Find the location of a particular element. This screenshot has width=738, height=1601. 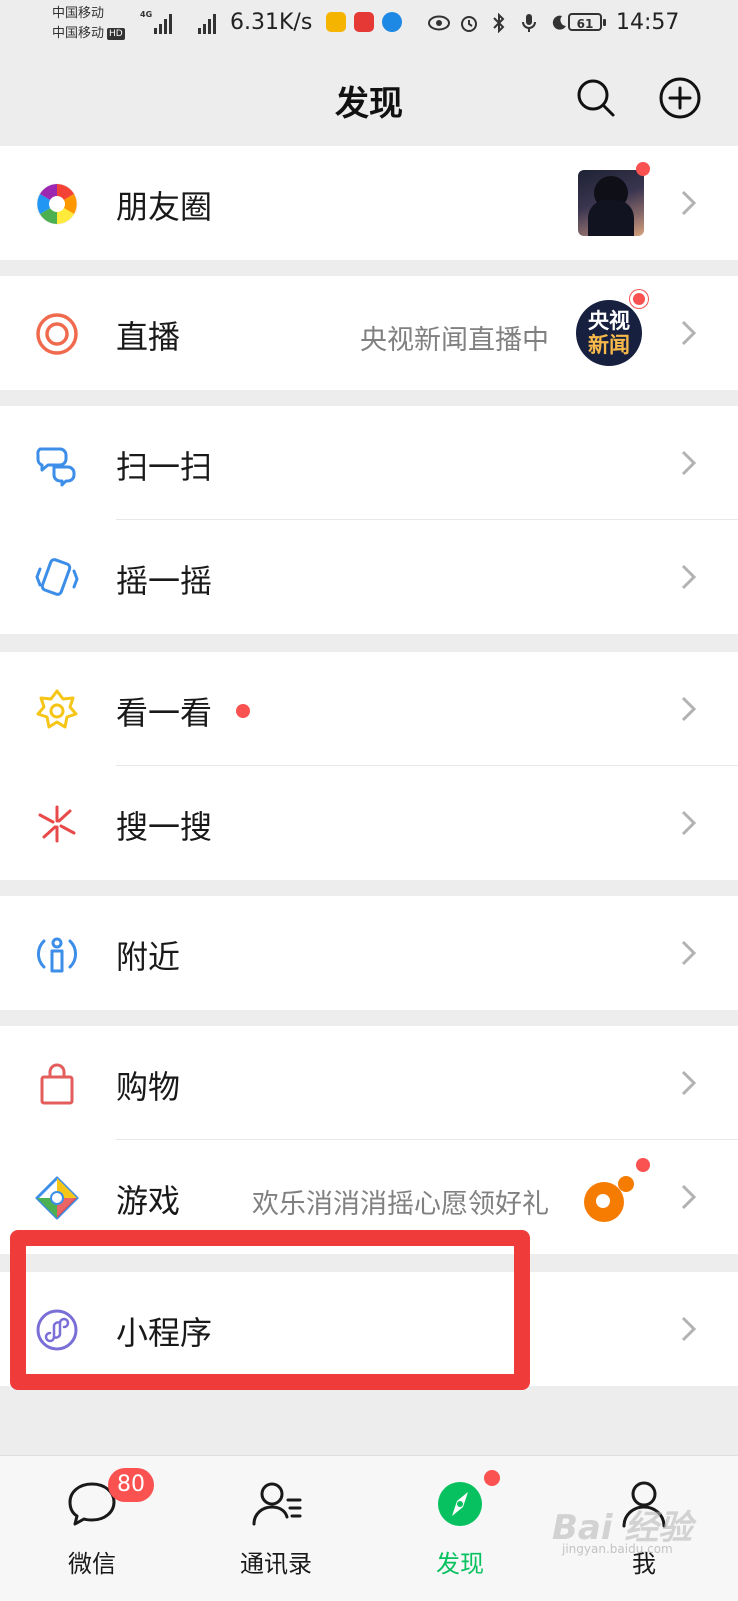

moments-aperture-icon is located at coordinates (57, 204).